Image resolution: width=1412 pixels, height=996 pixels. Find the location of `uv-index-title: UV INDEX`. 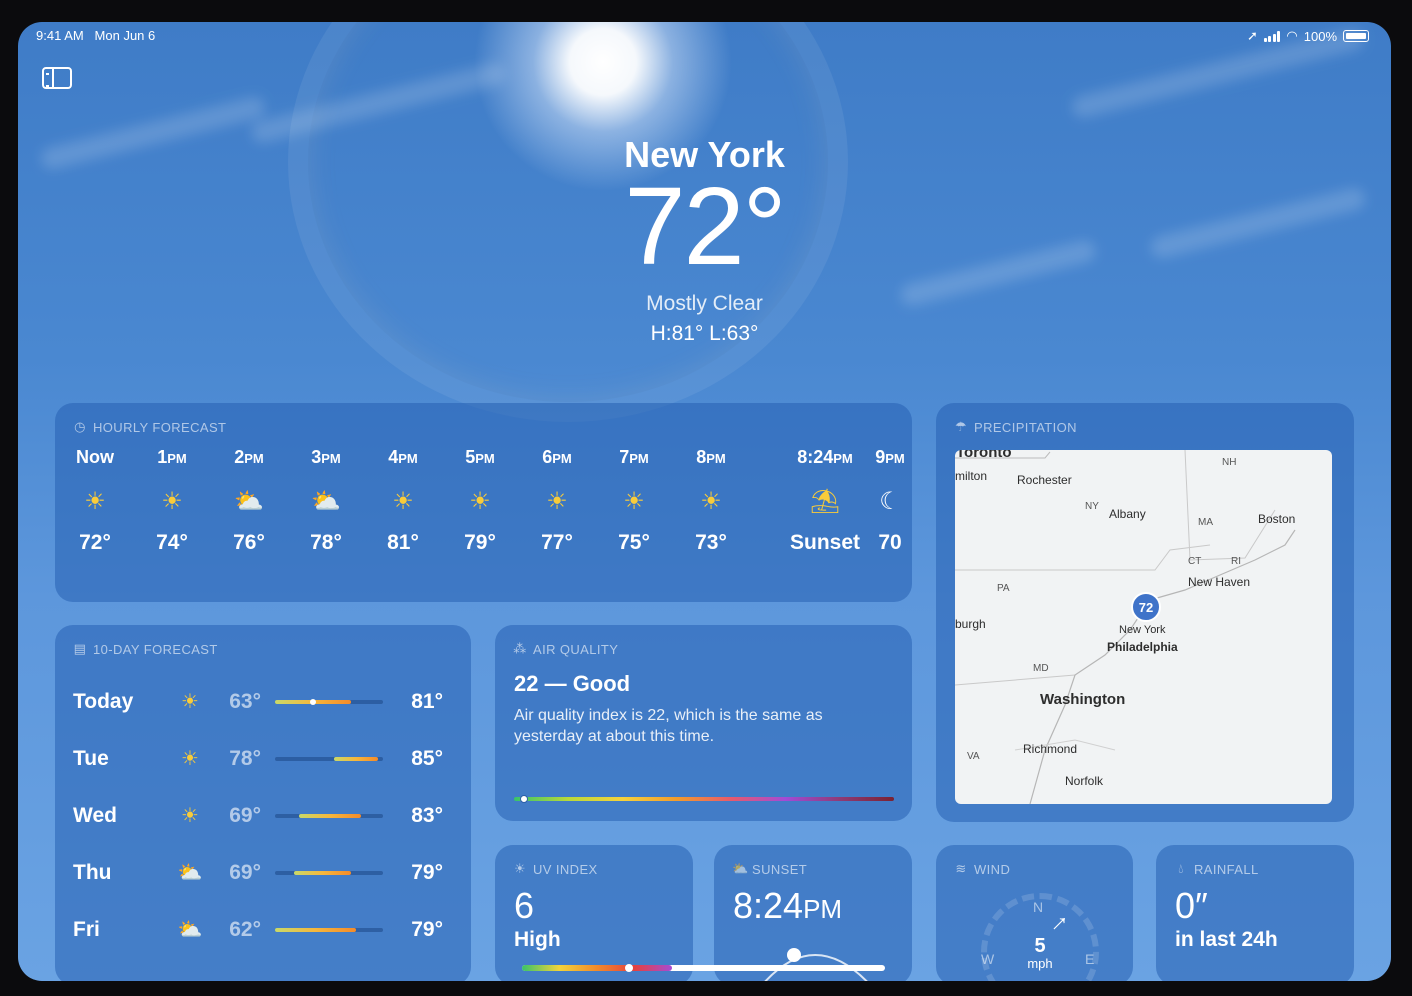

uv-index-title: UV INDEX is located at coordinates (565, 869).